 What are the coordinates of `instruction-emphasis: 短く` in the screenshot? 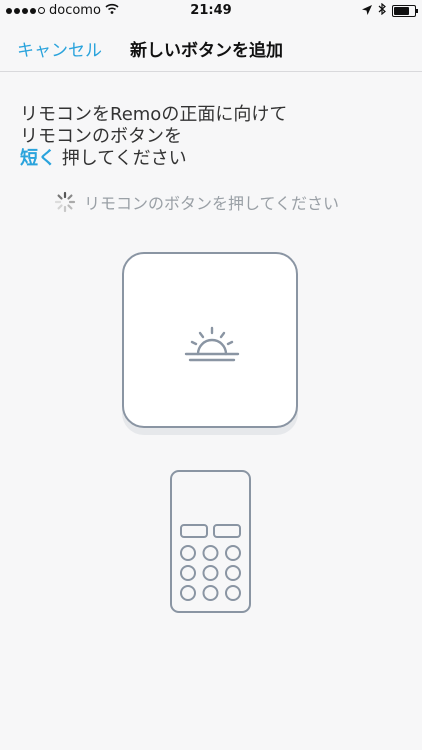 It's located at (38, 158).